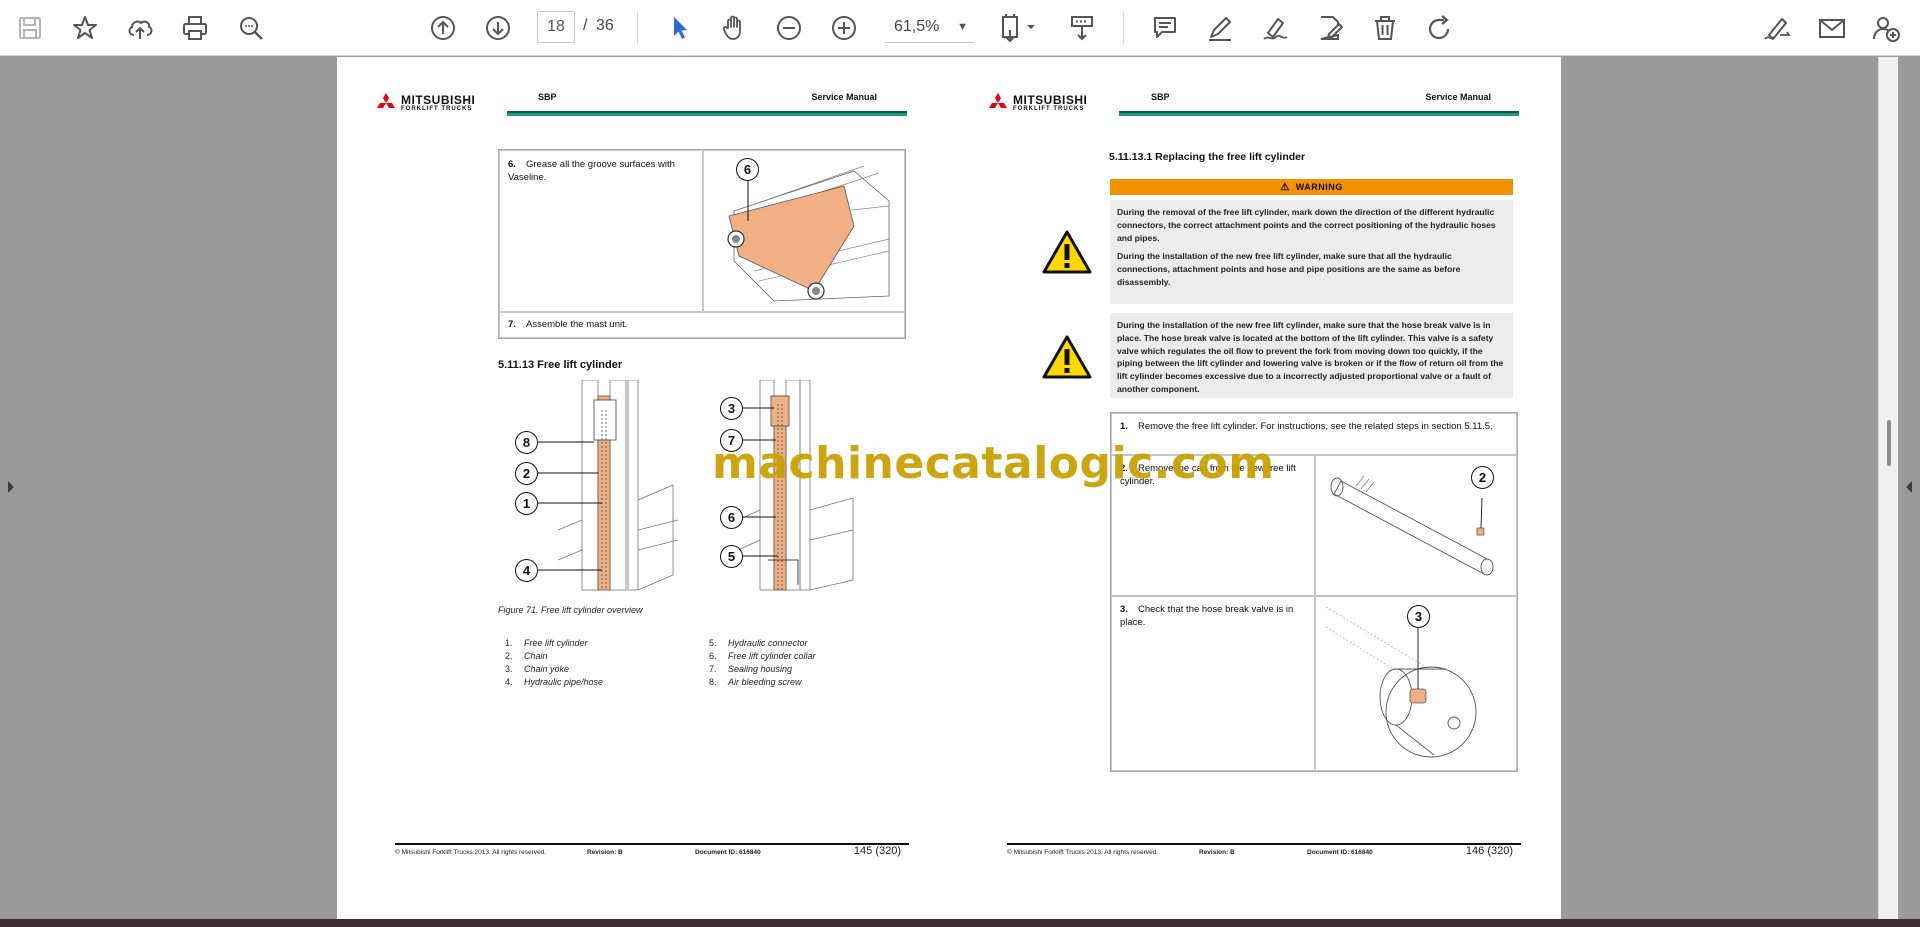 The width and height of the screenshot is (1920, 927). Describe the element at coordinates (1909, 487) in the screenshot. I see `expand-right-panel-icon` at that location.